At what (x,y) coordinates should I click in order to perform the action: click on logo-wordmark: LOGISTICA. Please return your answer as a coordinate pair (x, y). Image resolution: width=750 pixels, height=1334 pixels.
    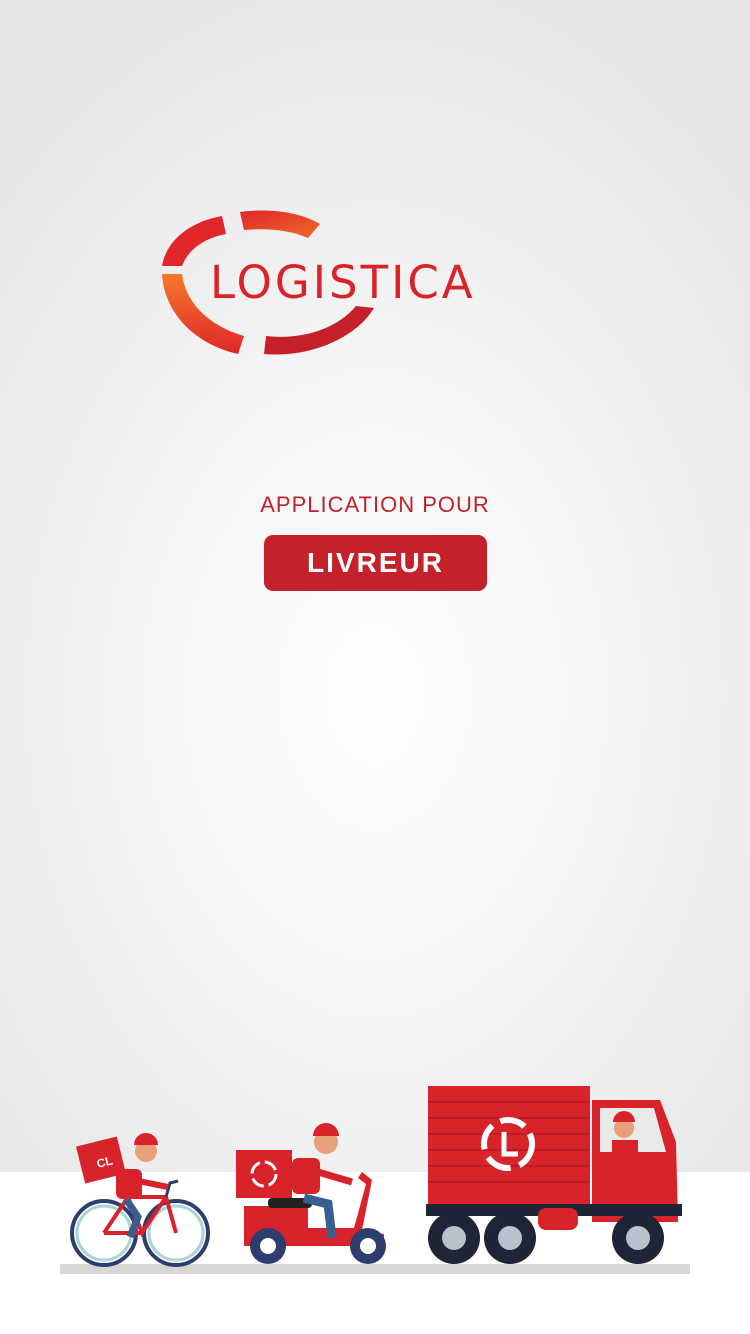
    Looking at the image, I should click on (343, 282).